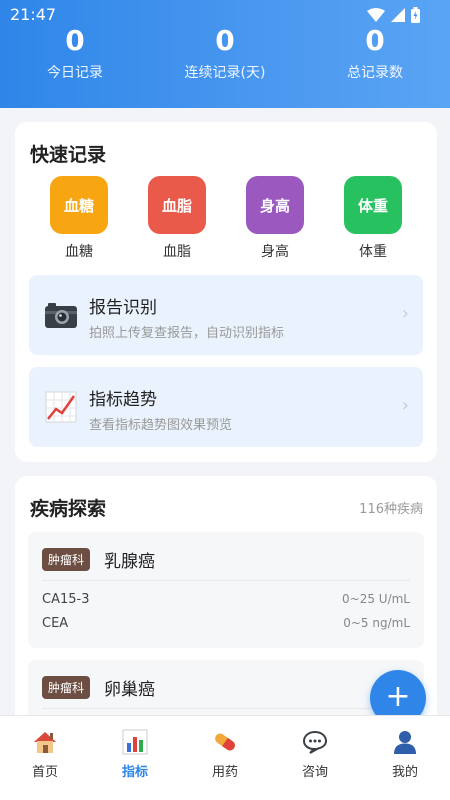  I want to click on battery-icon, so click(415, 15).